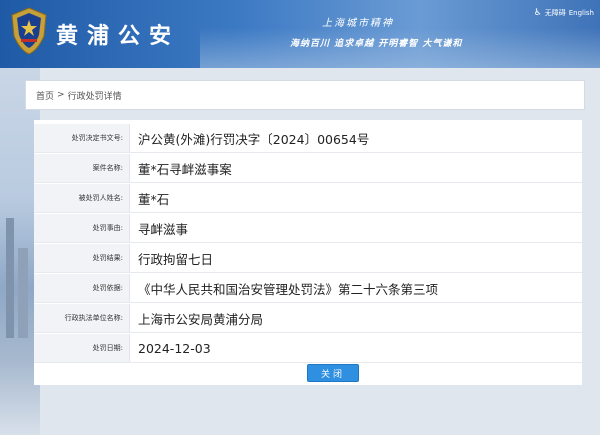  What do you see at coordinates (82, 258) in the screenshot?
I see `detail-label: 处罚结果:` at bounding box center [82, 258].